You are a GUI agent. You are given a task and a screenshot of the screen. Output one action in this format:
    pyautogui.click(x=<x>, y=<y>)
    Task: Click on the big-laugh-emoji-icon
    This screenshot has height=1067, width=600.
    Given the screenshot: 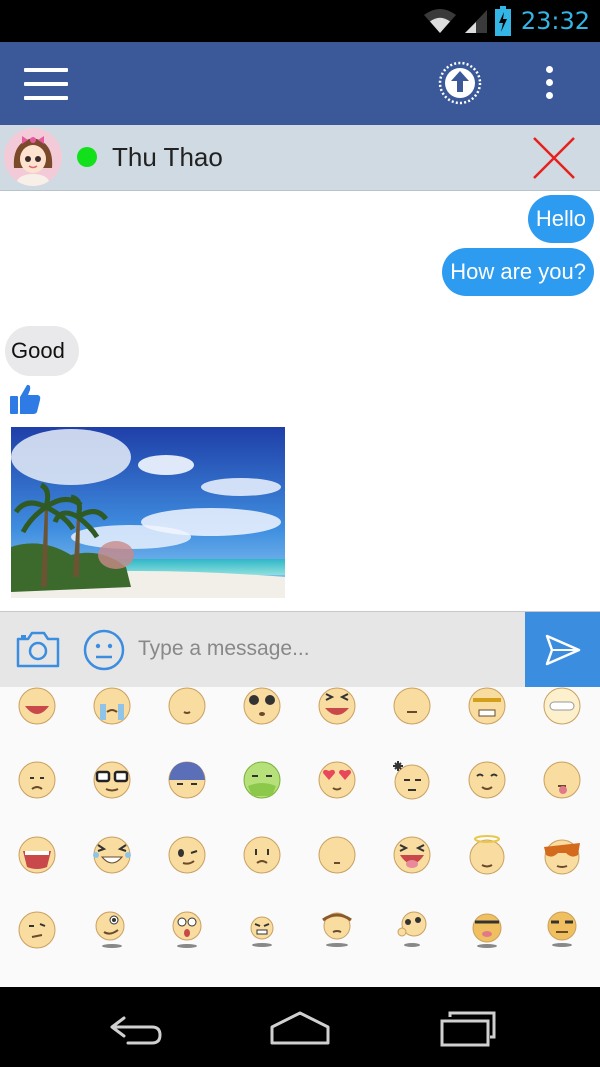 What is the action you would take?
    pyautogui.click(x=37, y=855)
    